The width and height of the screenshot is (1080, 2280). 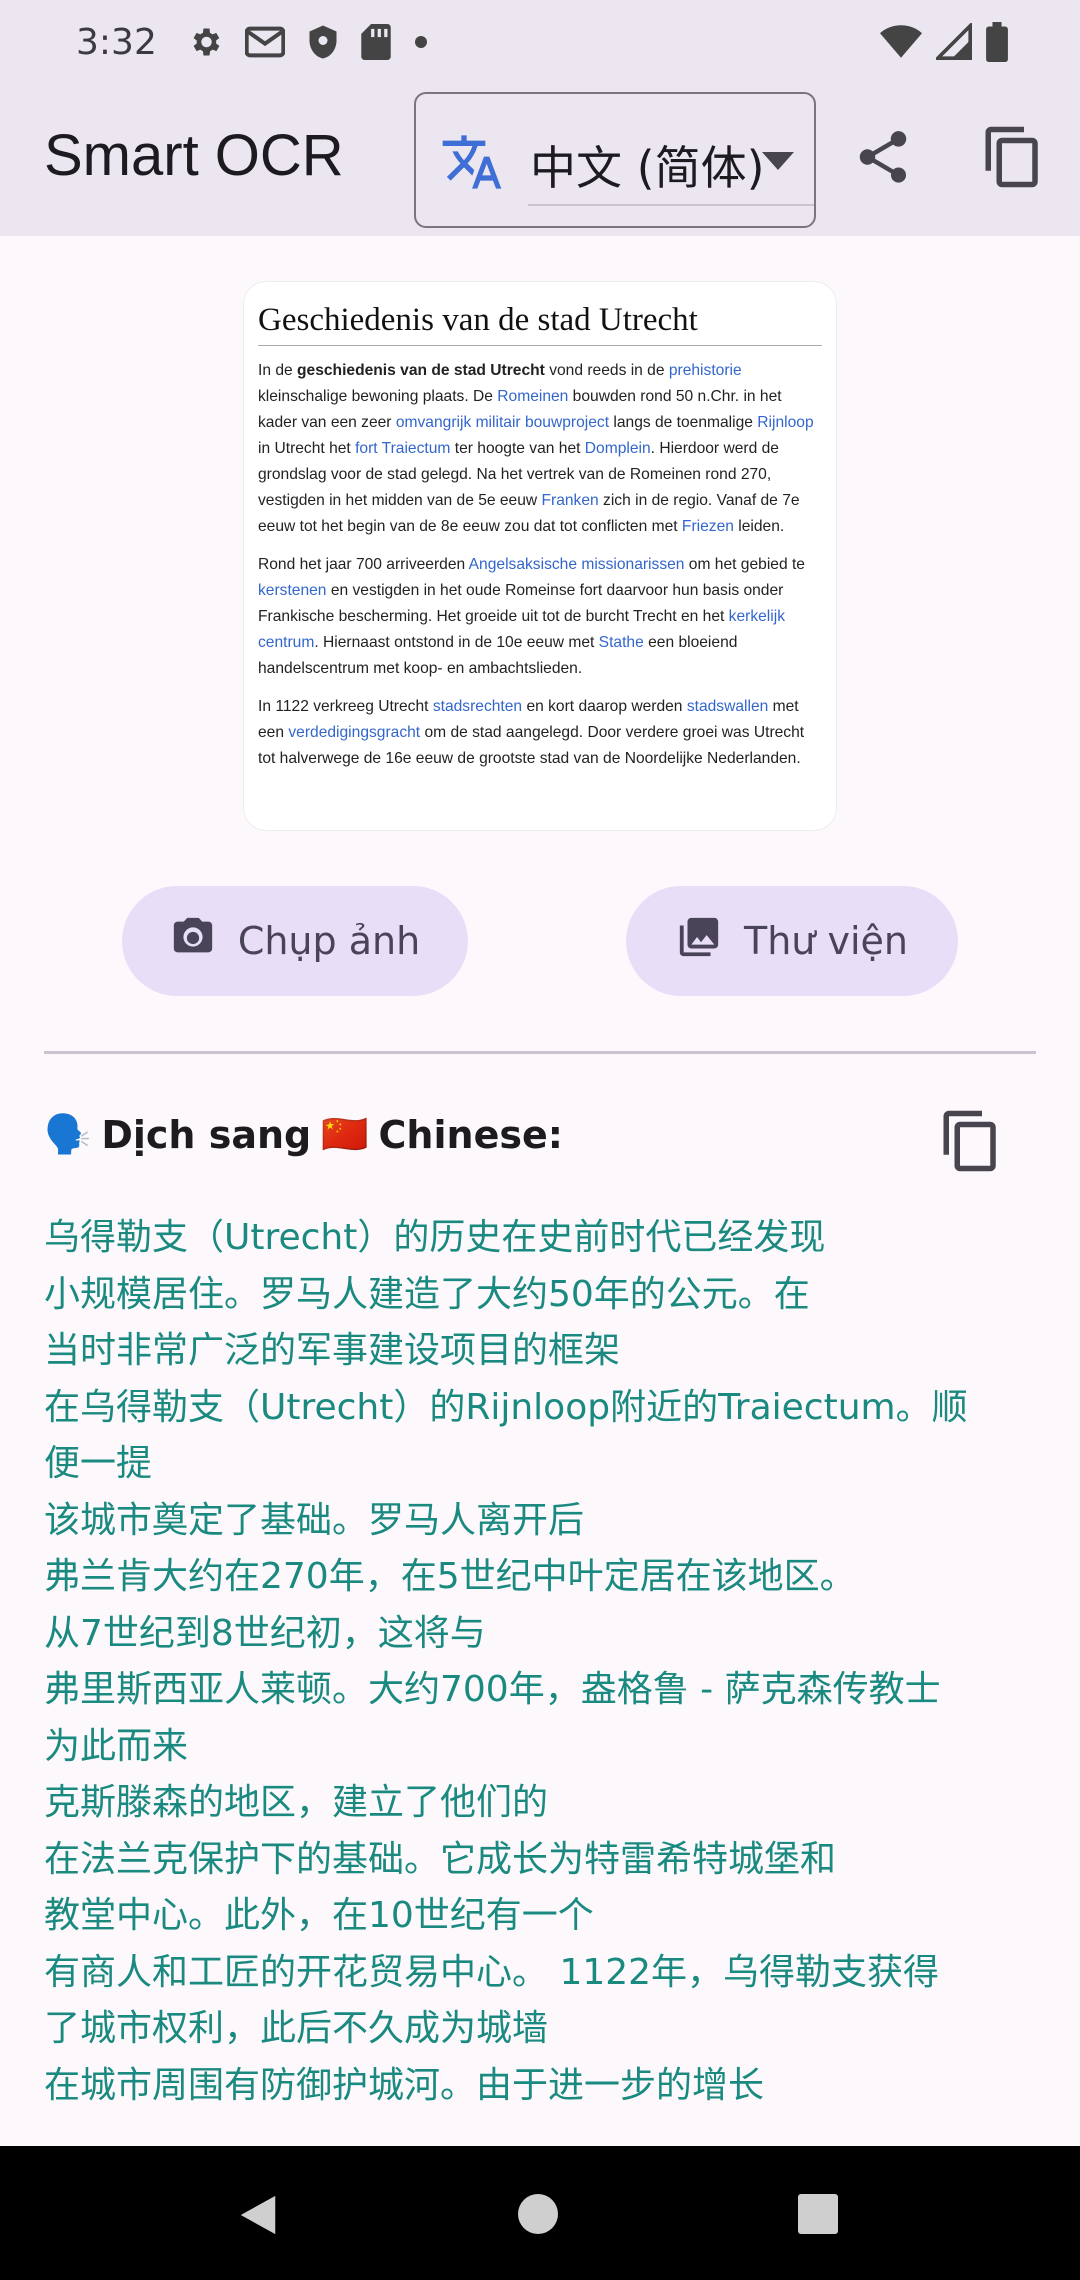 I want to click on translated-line: 便一提, so click(x=98, y=1463).